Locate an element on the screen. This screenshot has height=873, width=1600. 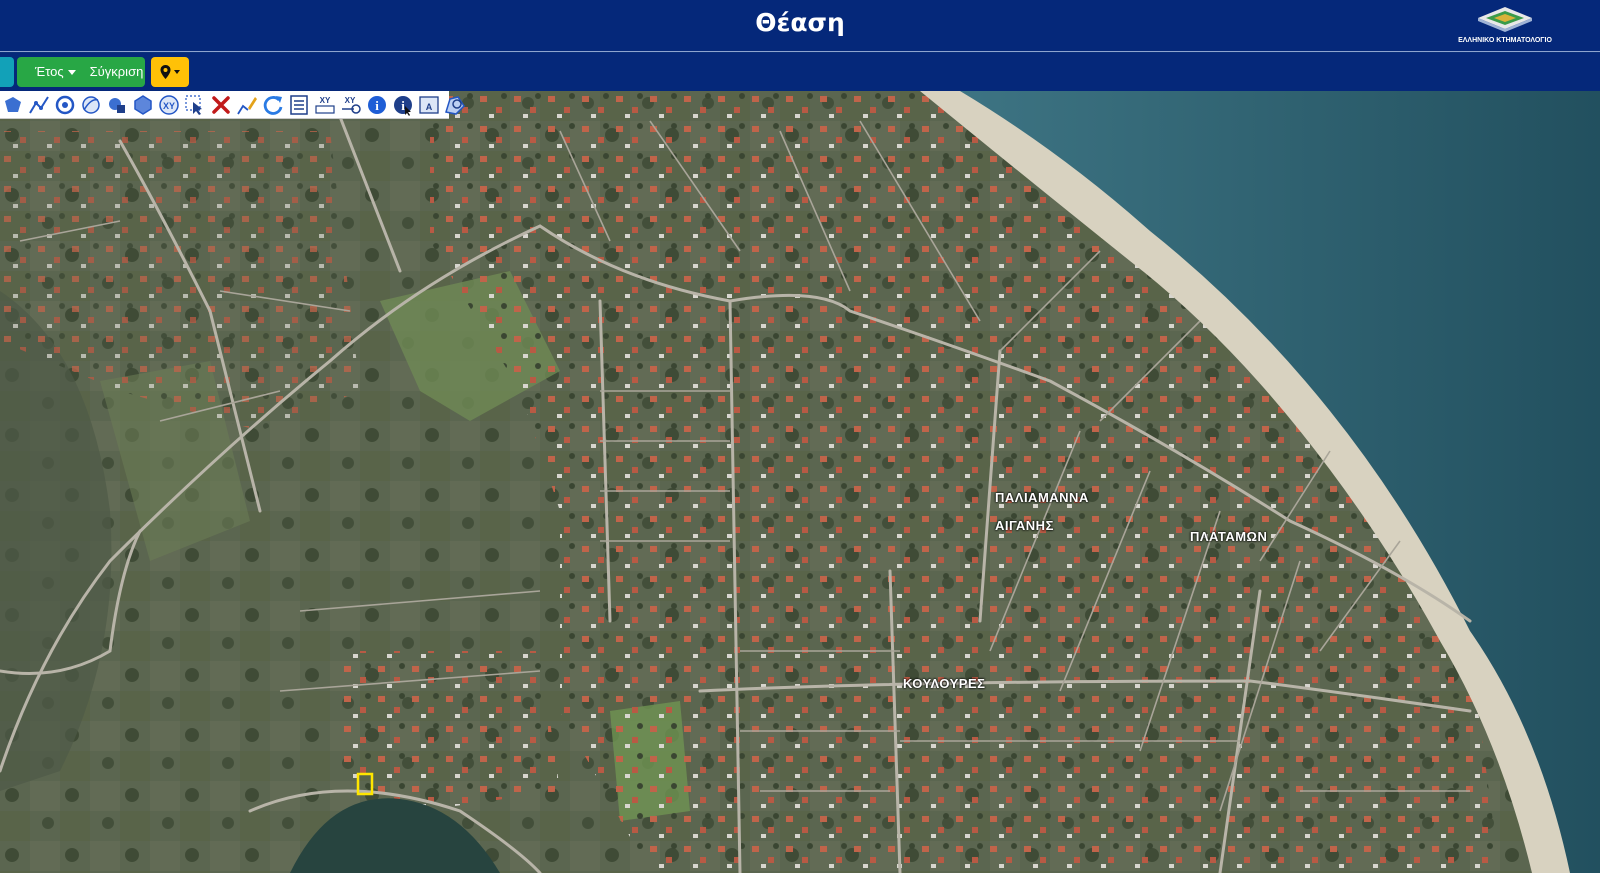
identify-icon: i is located at coordinates (403, 105).